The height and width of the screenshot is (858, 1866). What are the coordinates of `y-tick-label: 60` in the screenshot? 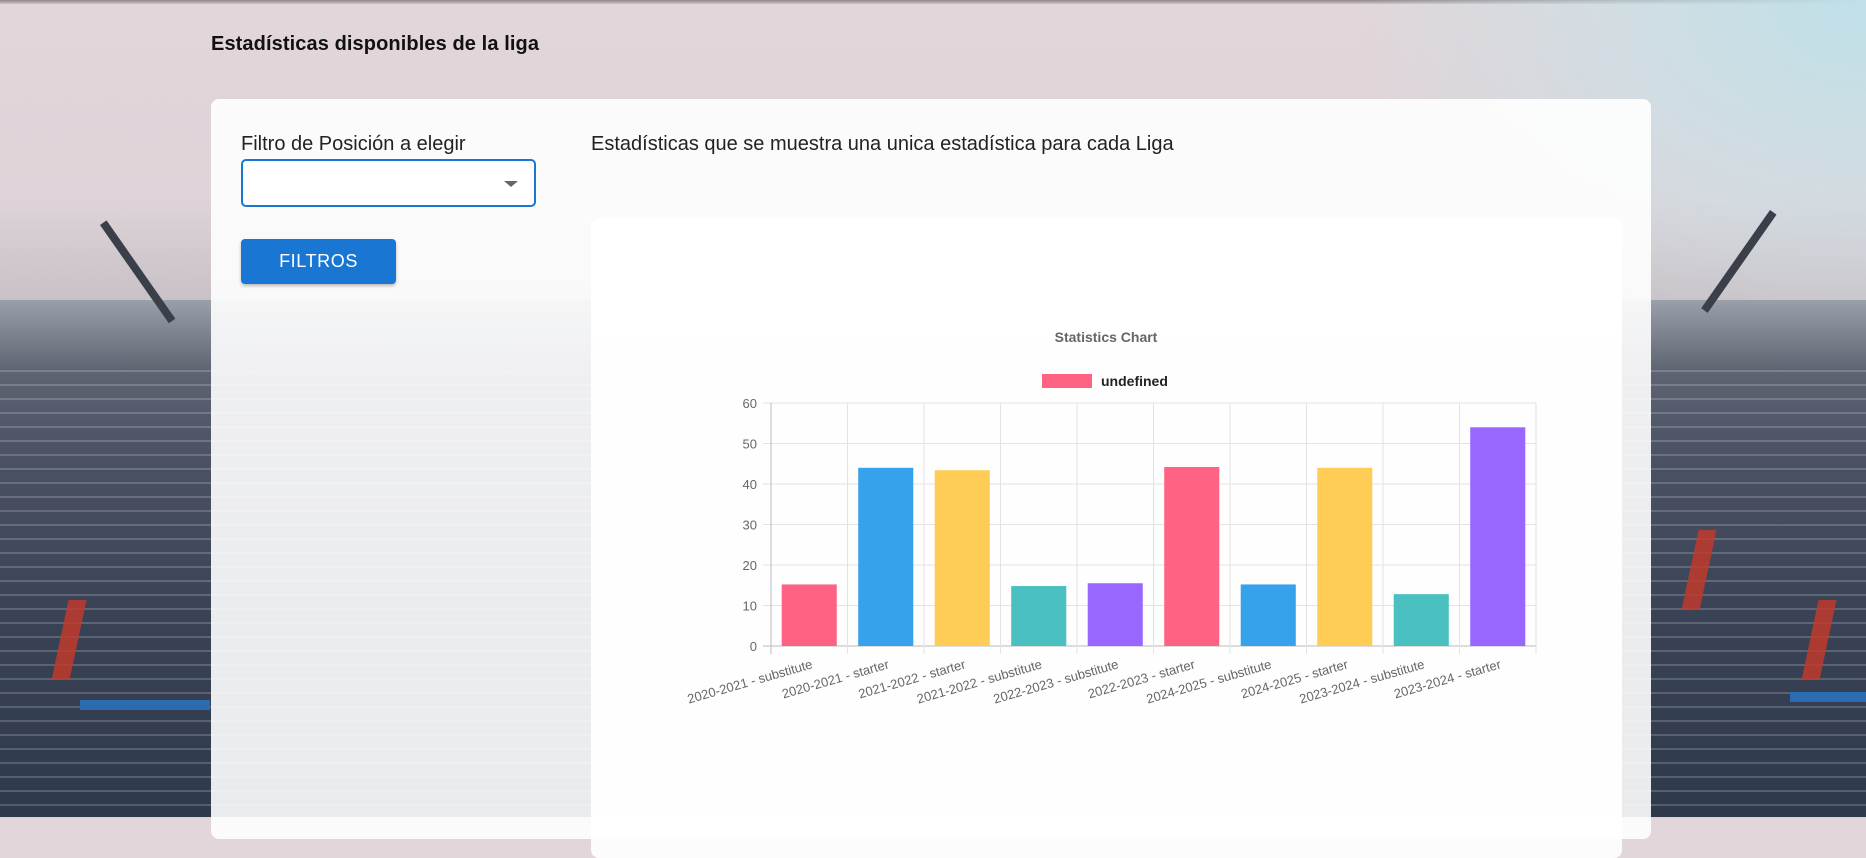 It's located at (750, 403).